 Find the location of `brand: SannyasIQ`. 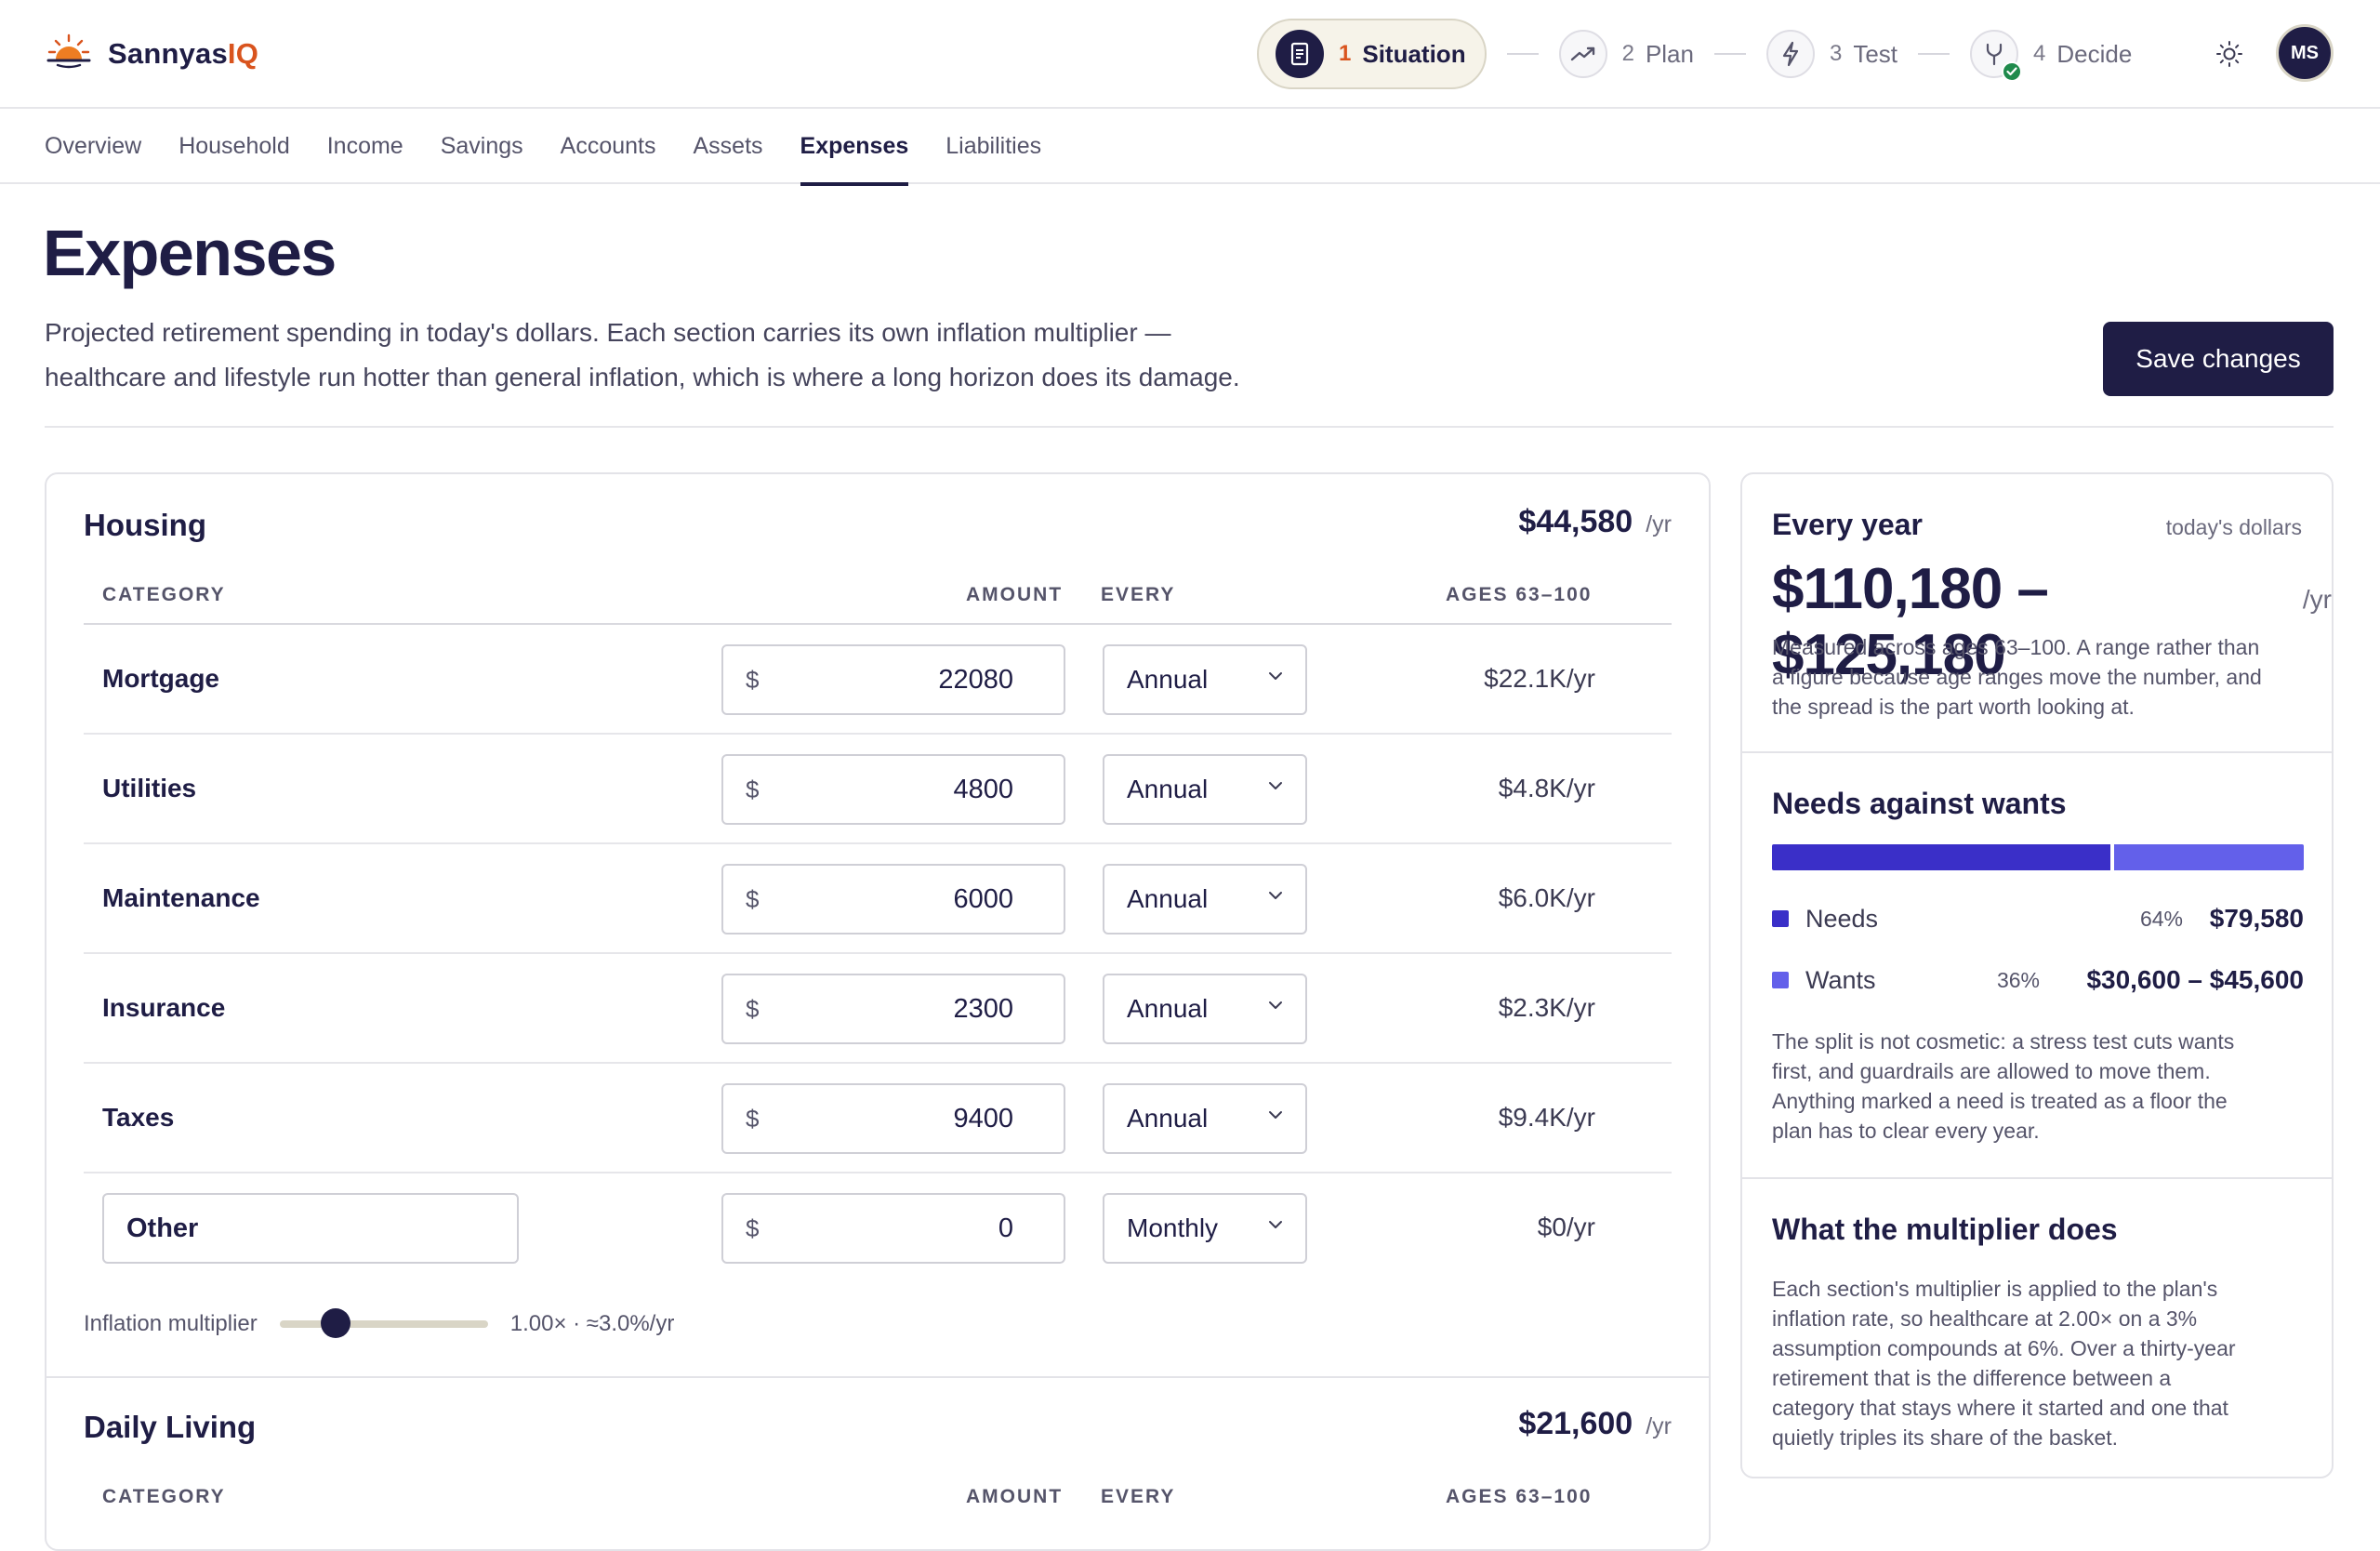

brand: SannyasIQ is located at coordinates (151, 54).